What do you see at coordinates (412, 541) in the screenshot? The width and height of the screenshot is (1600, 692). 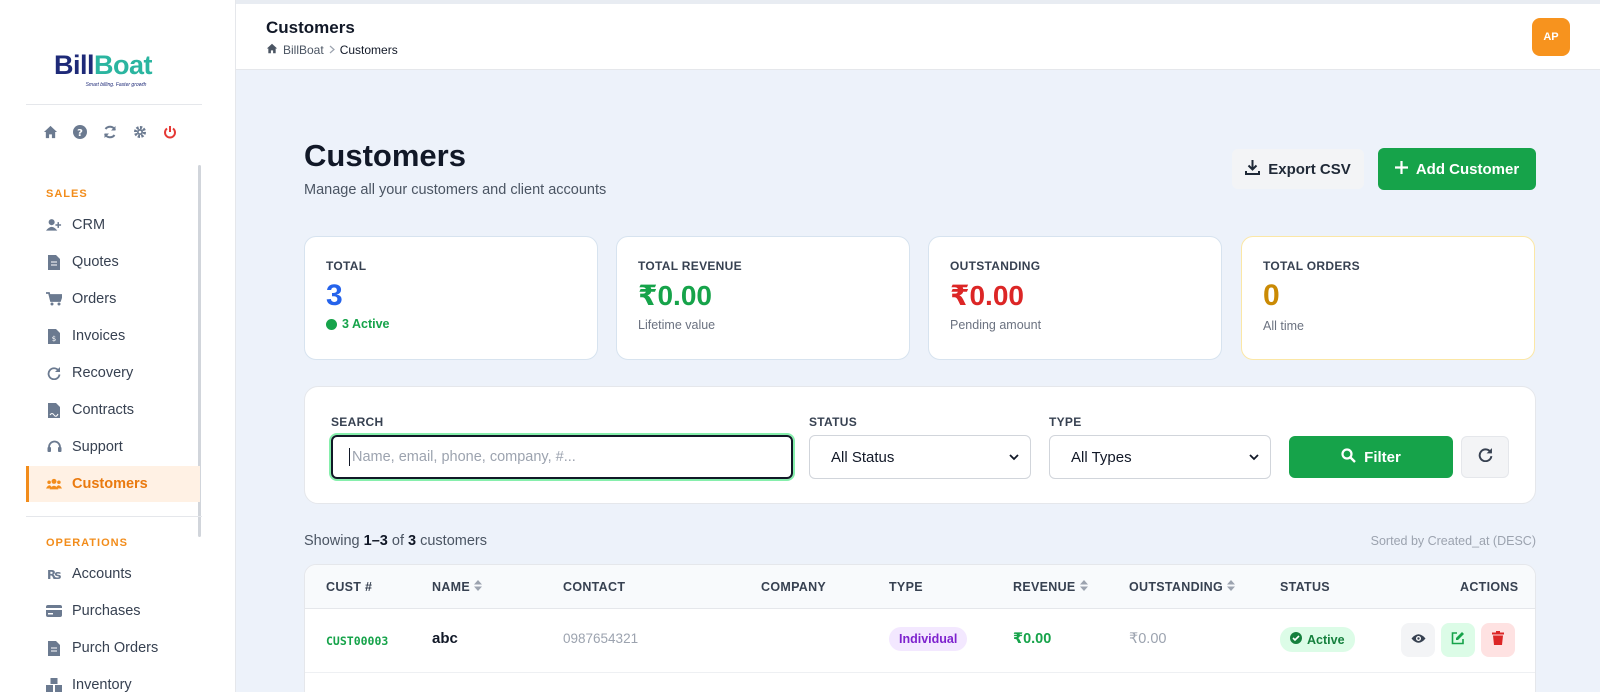 I see `results-count: 3` at bounding box center [412, 541].